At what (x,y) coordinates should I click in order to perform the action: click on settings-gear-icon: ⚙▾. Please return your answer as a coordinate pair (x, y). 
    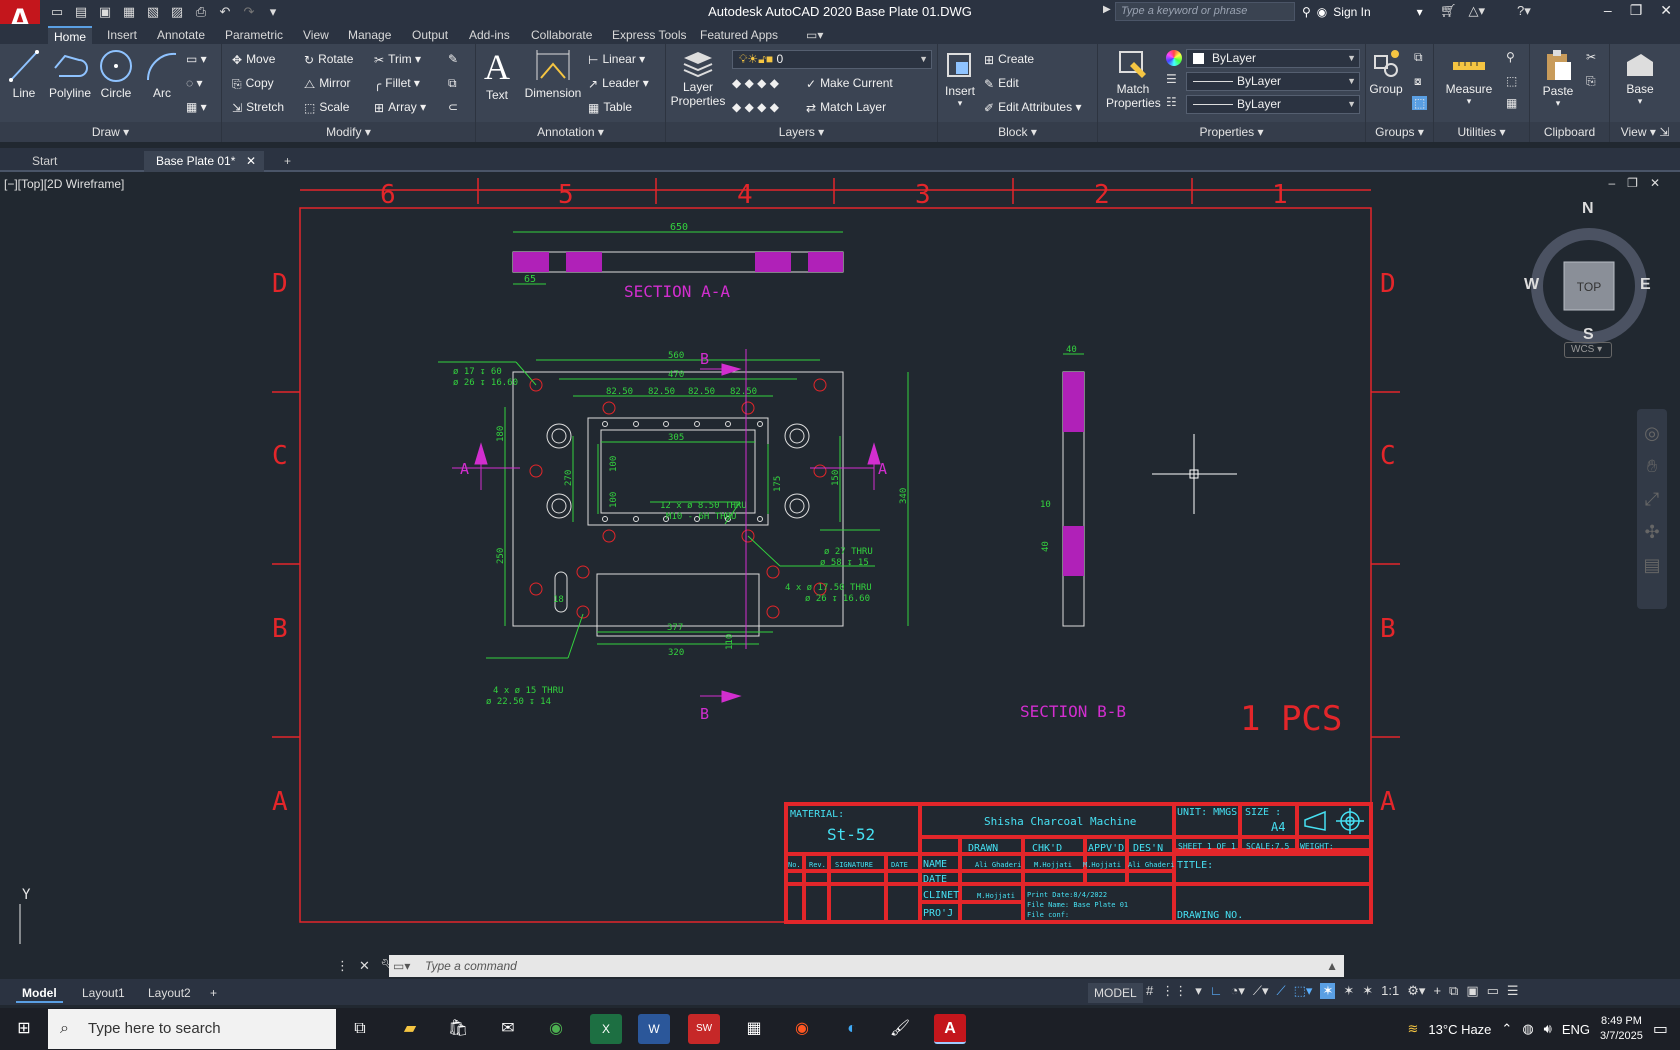
    Looking at the image, I should click on (1416, 991).